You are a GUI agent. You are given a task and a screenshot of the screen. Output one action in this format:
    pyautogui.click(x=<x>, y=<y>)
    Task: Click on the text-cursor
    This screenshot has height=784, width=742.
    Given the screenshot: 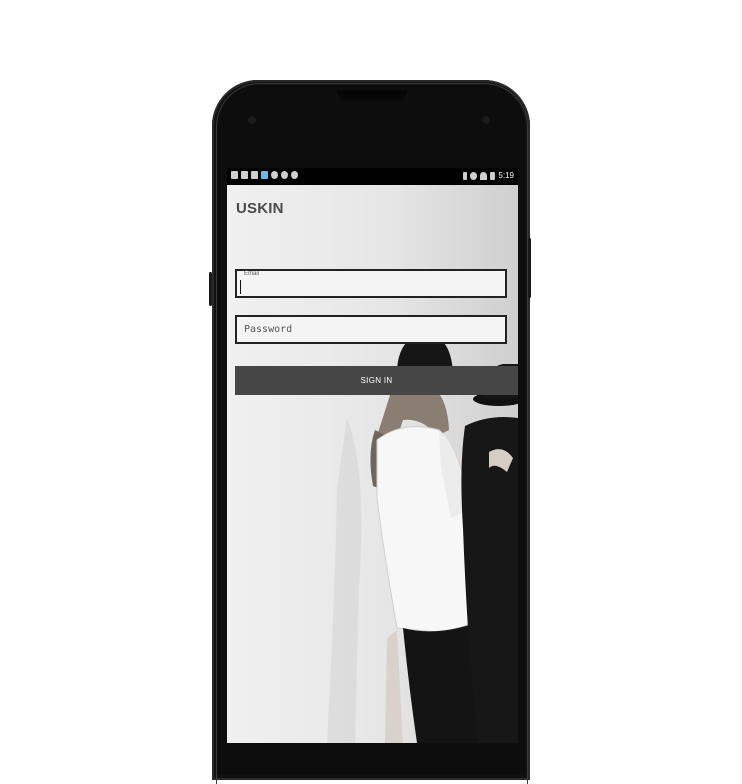 What is the action you would take?
    pyautogui.click(x=240, y=287)
    